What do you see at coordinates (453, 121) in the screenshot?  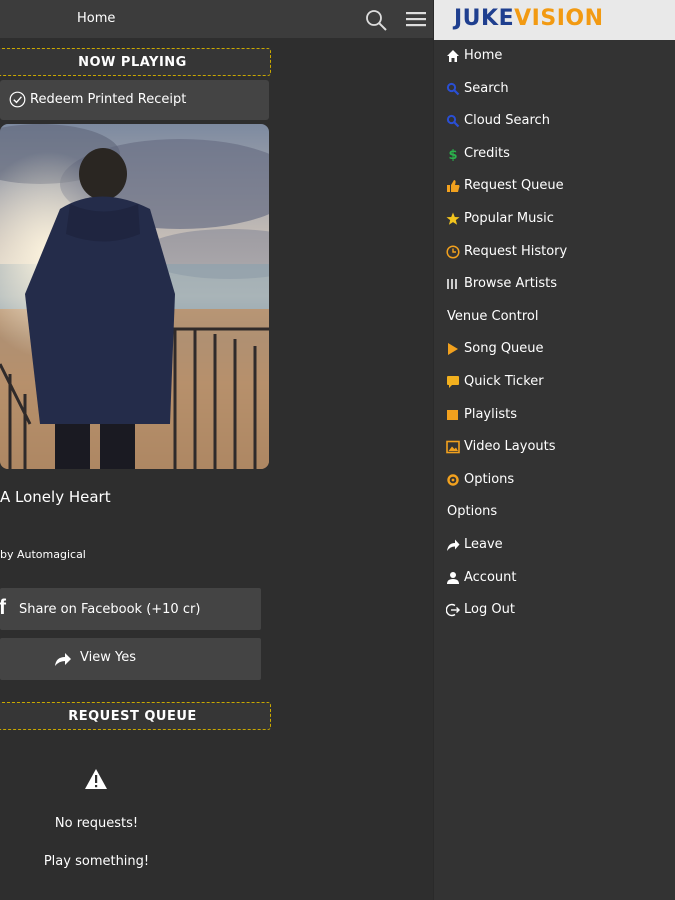 I see `cloud-search-icon` at bounding box center [453, 121].